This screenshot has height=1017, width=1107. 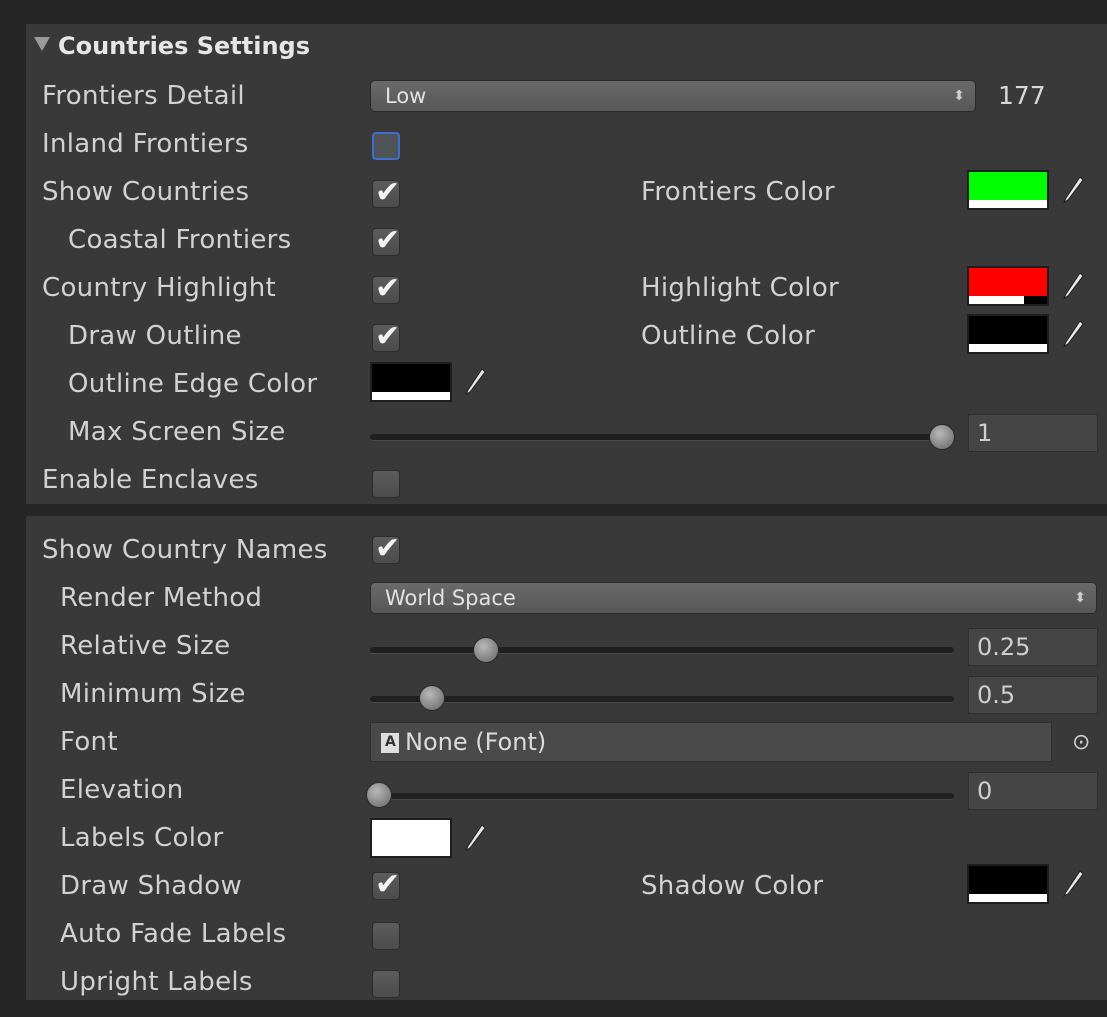 What do you see at coordinates (386, 484) in the screenshot?
I see `enable-enclaves-checkbox` at bounding box center [386, 484].